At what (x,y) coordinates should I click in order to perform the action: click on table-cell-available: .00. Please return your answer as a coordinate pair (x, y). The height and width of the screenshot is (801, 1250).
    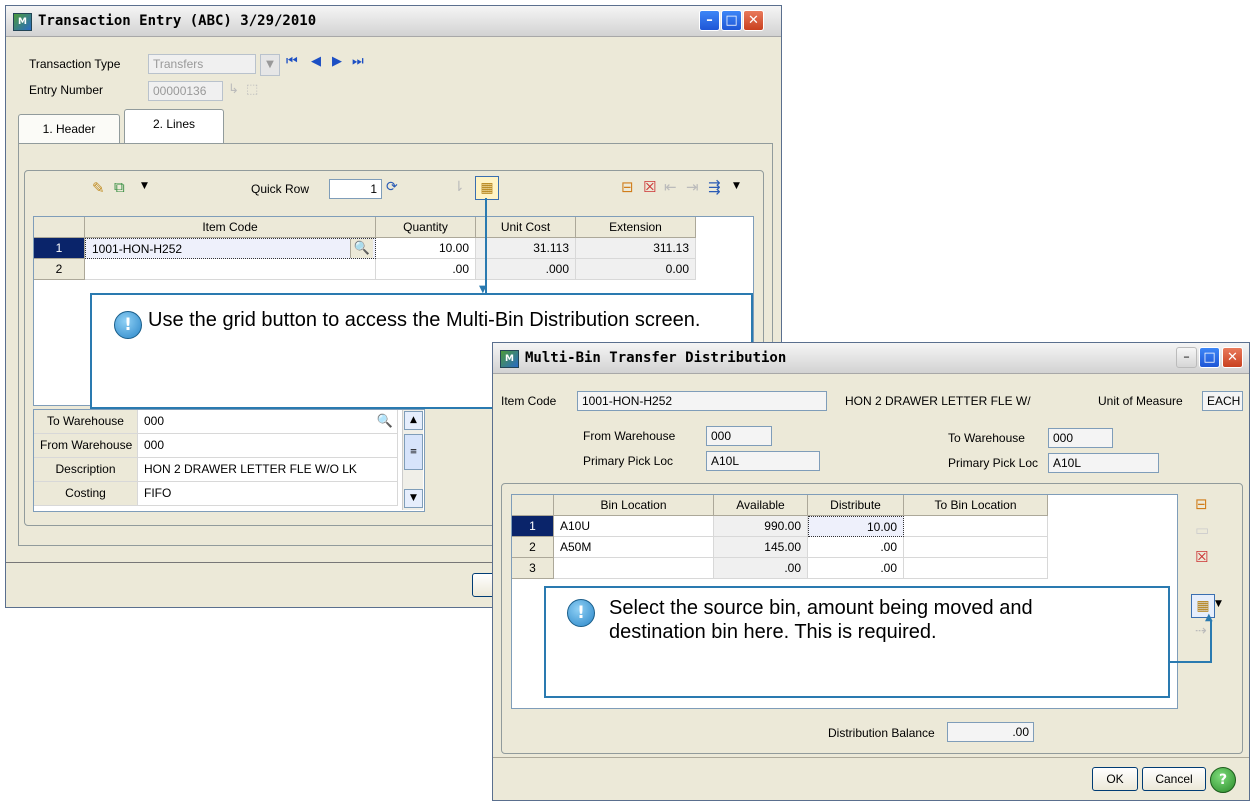
    Looking at the image, I should click on (761, 568).